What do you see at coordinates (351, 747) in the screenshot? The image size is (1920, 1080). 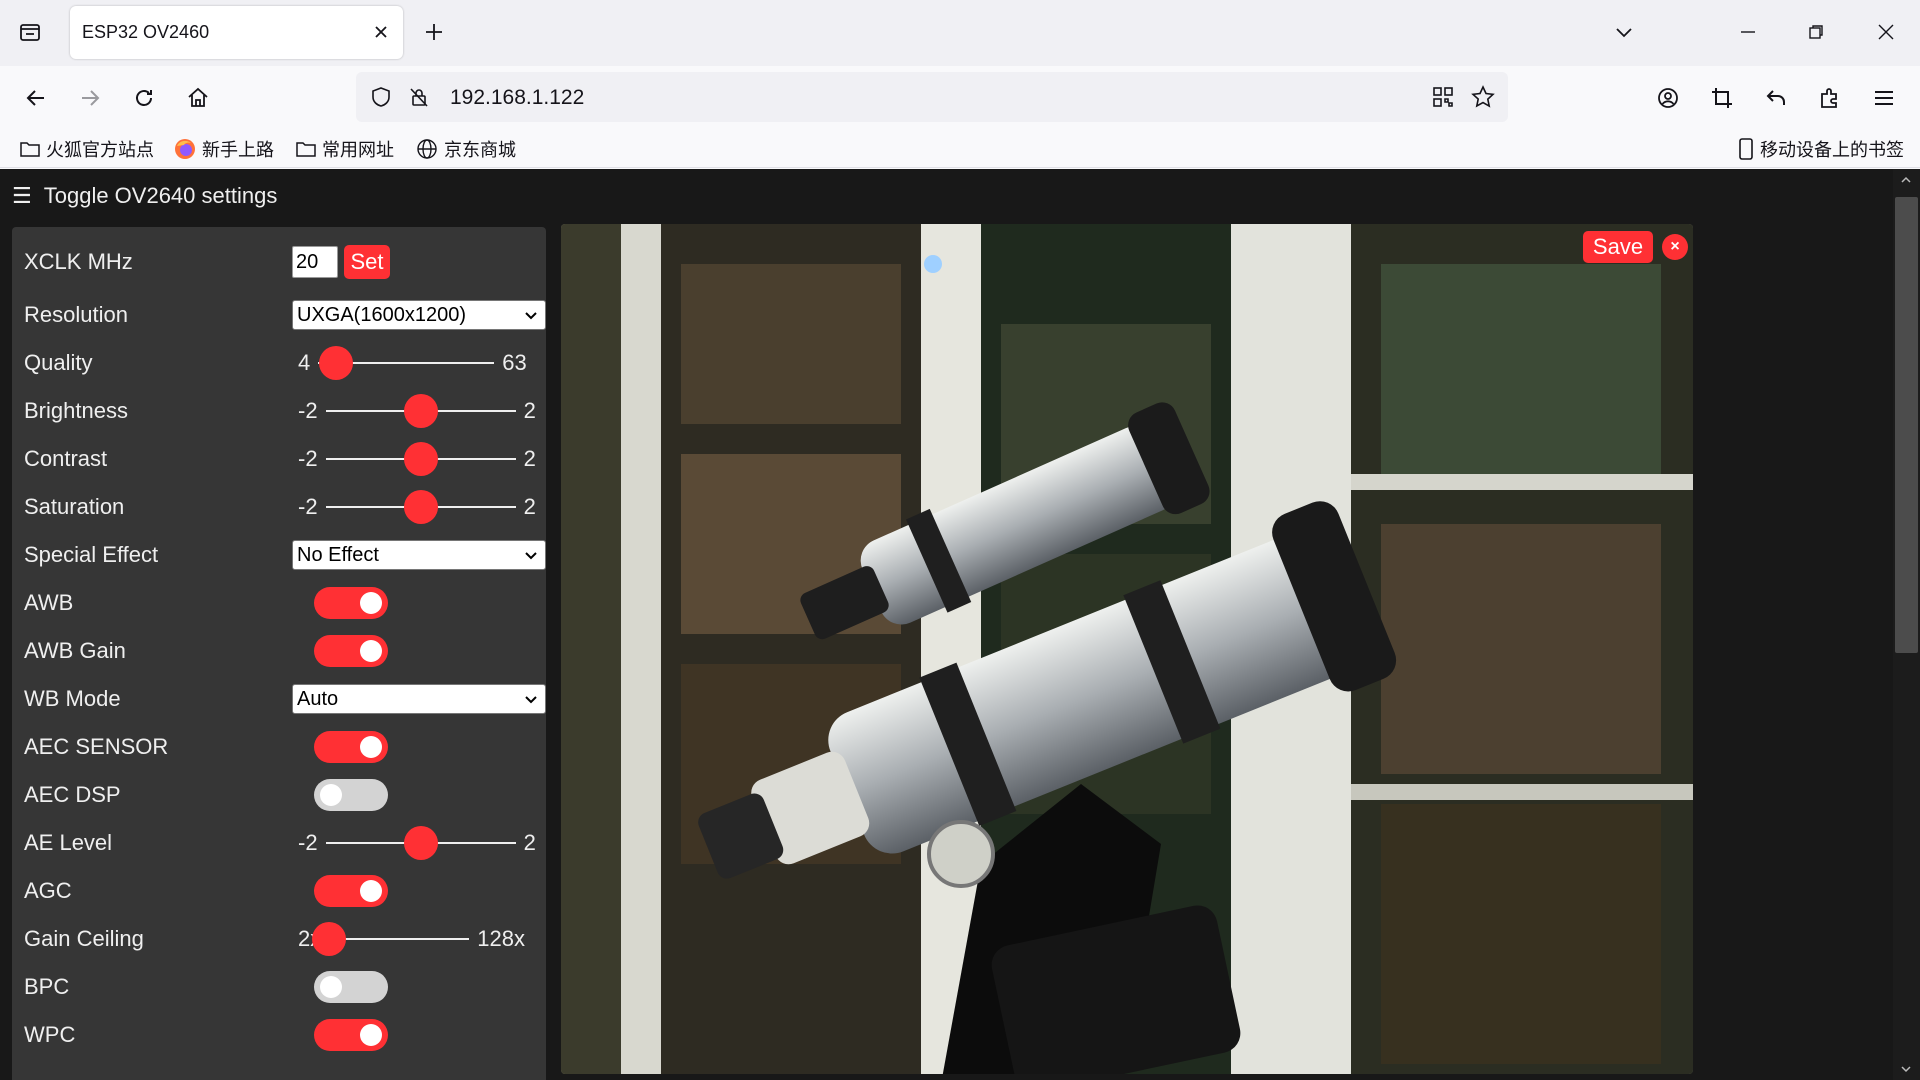 I see `aec-sensor-toggle` at bounding box center [351, 747].